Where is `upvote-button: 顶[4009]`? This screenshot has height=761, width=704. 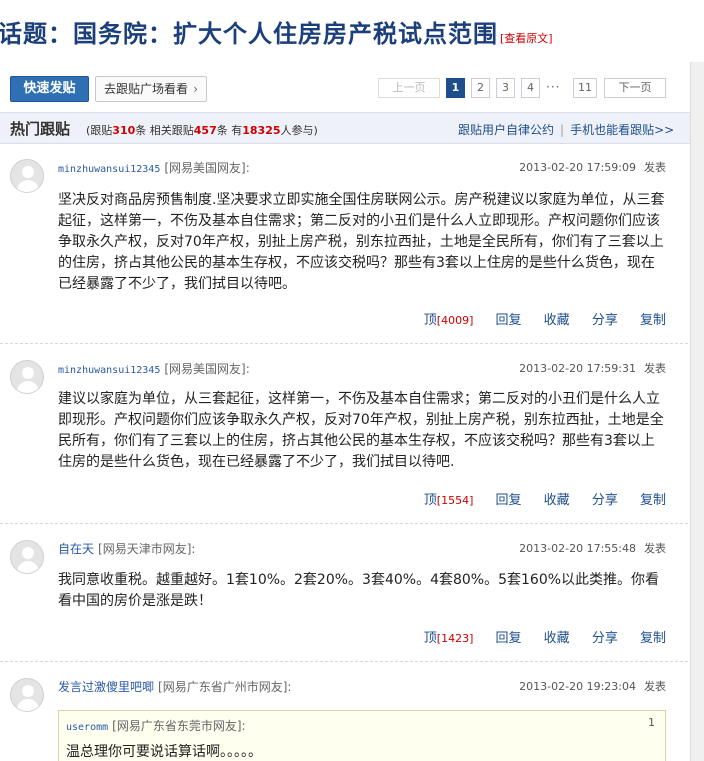 upvote-button: 顶[4009] is located at coordinates (440, 320).